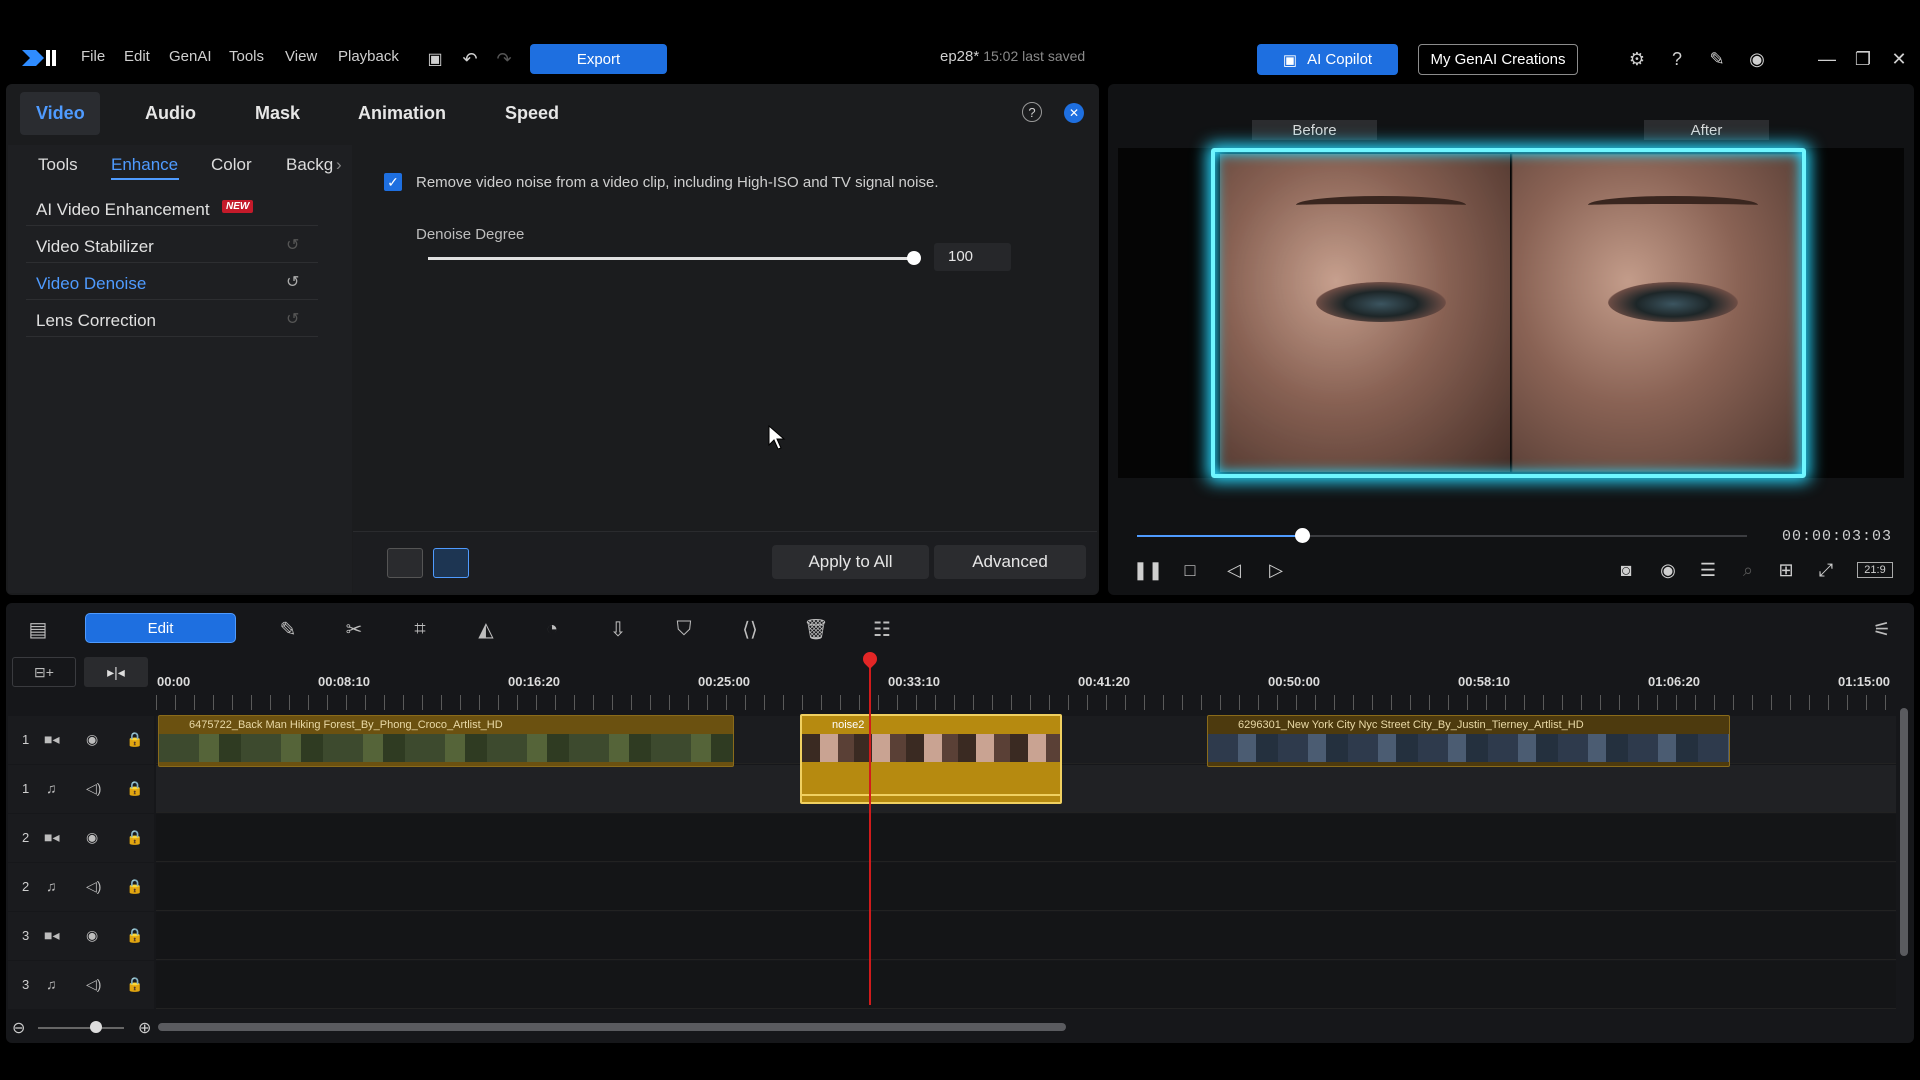  I want to click on subtitle-icon: ☰, so click(1708, 570).